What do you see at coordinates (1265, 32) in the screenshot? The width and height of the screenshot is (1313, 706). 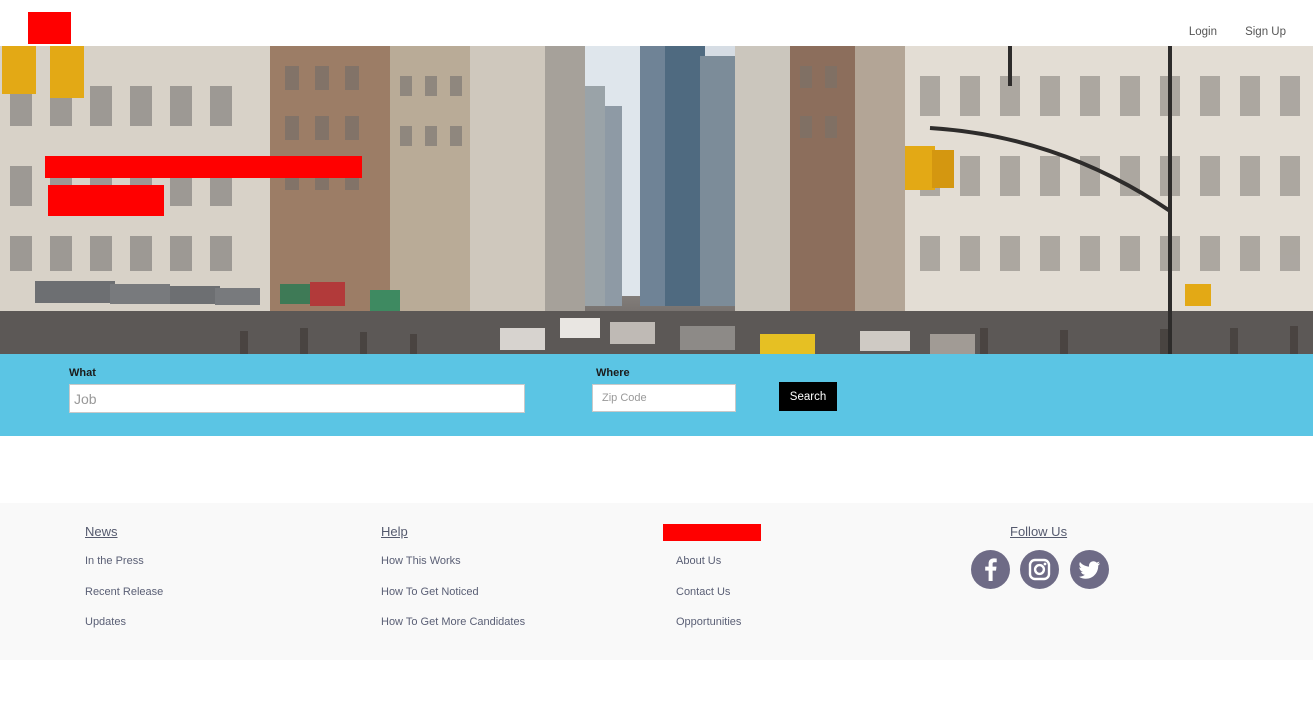 I see `signup-link: Sign Up` at bounding box center [1265, 32].